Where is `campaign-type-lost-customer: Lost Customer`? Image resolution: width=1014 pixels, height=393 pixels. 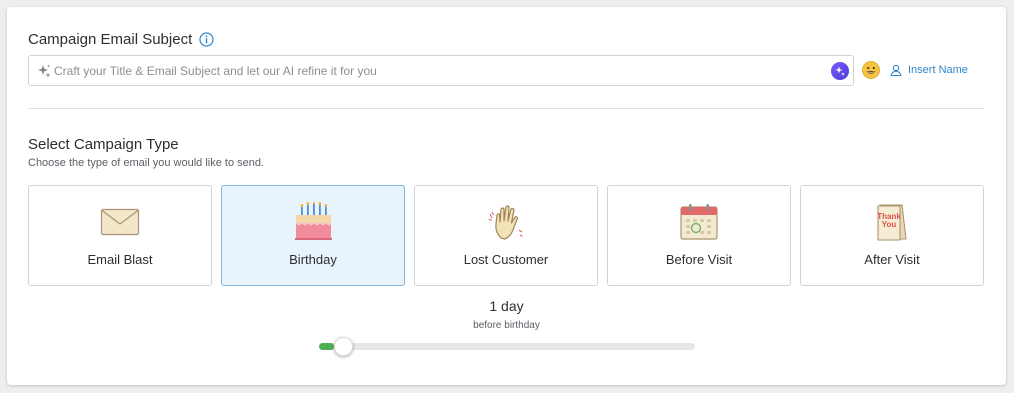 campaign-type-lost-customer: Lost Customer is located at coordinates (506, 235).